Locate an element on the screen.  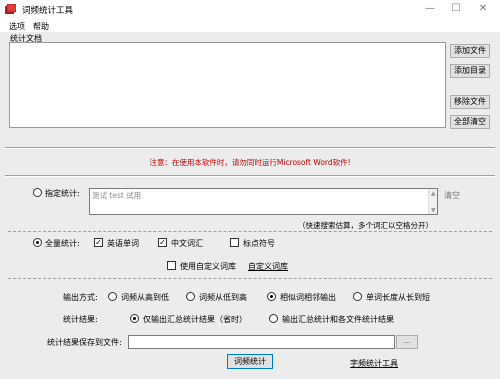
output-mode-label: 输出方式: is located at coordinates (80, 297).